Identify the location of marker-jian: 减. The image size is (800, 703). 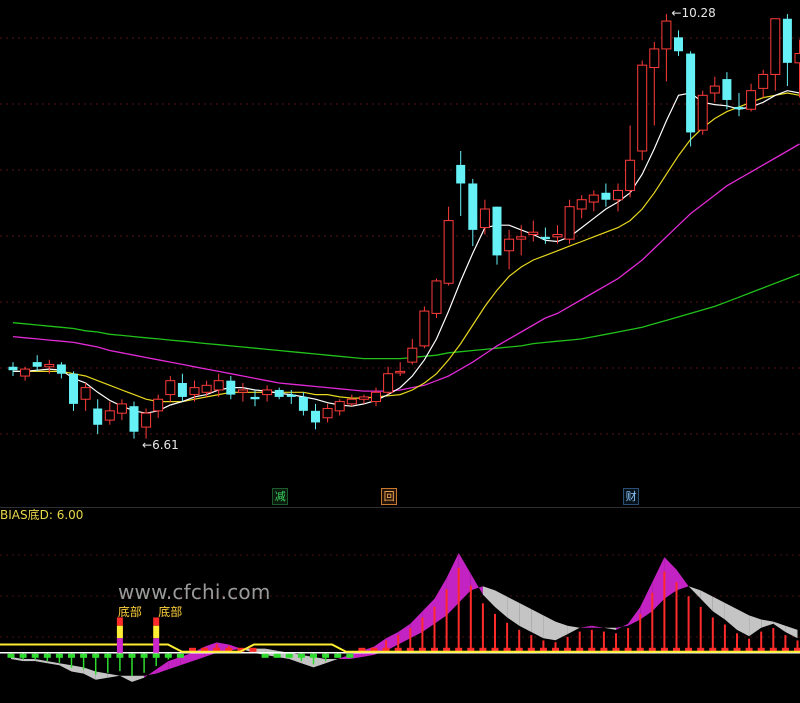
(280, 496).